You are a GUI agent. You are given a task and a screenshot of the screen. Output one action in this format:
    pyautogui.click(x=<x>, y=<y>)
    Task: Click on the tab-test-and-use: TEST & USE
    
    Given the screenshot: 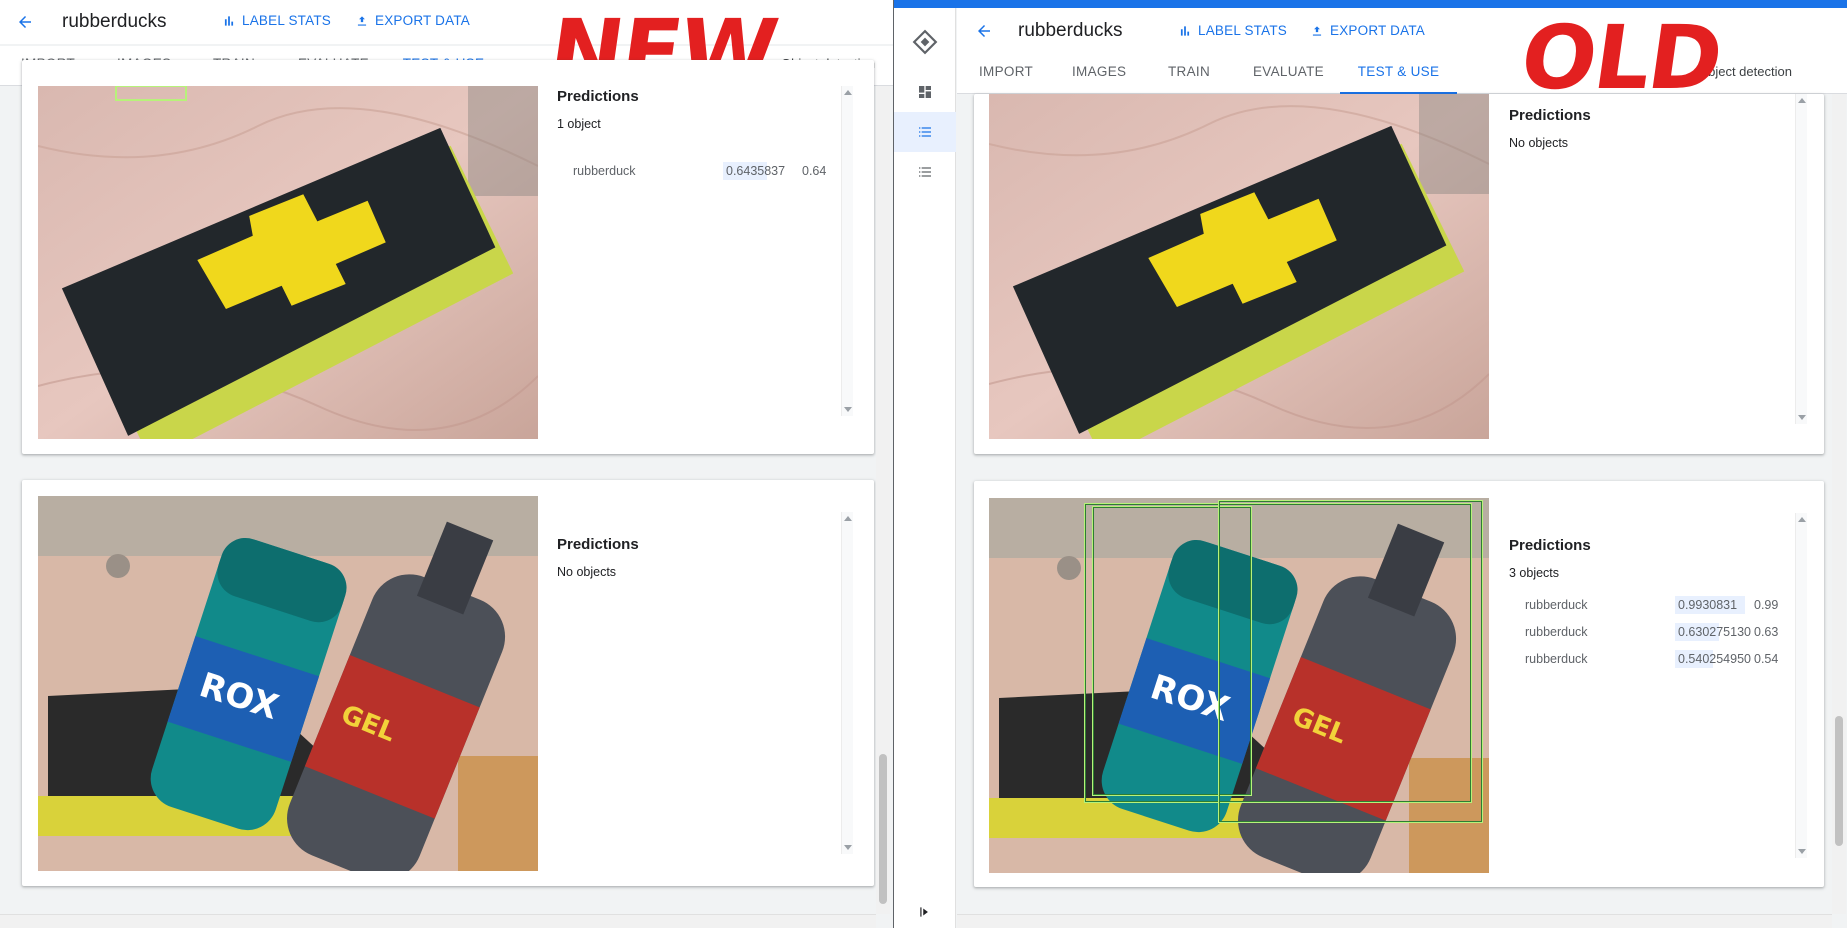 What is the action you would take?
    pyautogui.click(x=1398, y=74)
    